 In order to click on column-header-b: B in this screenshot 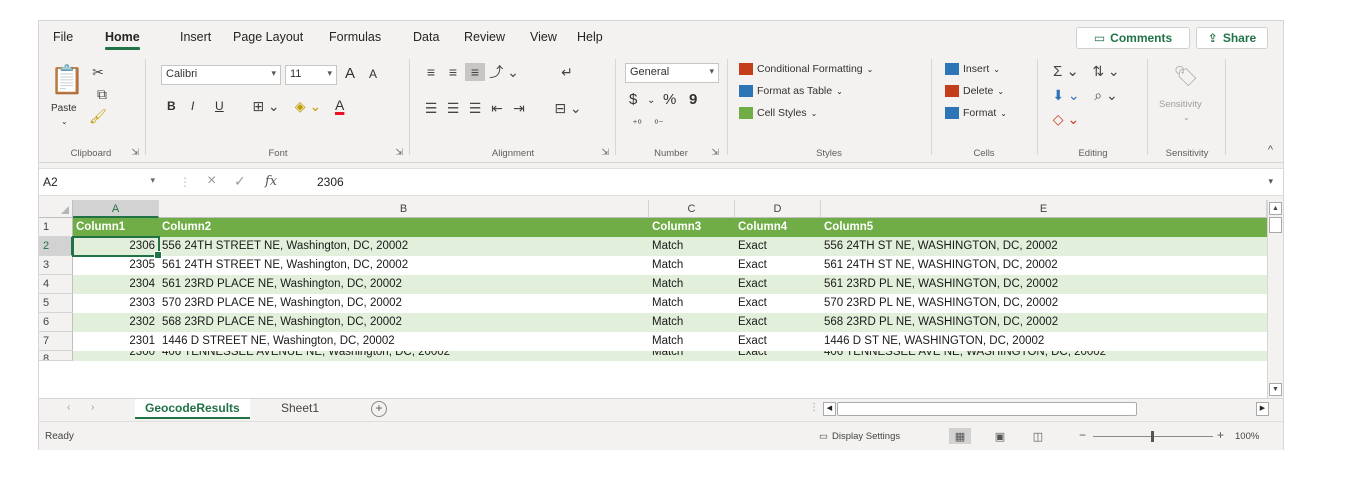, I will do `click(404, 209)`.